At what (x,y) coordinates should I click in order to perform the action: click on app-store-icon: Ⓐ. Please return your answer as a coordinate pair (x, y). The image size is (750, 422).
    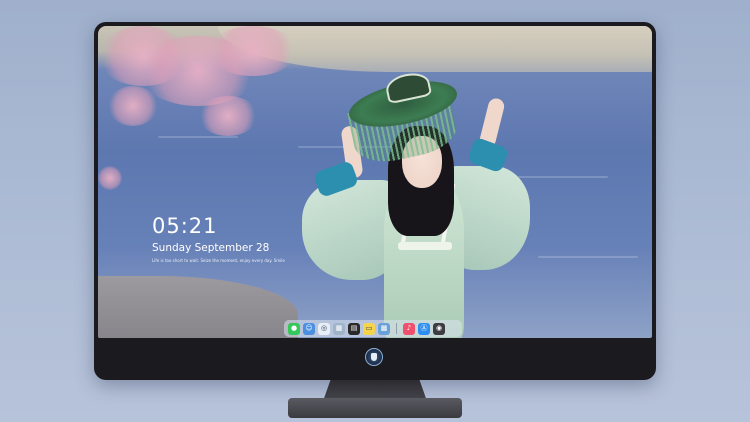
    Looking at the image, I should click on (424, 328).